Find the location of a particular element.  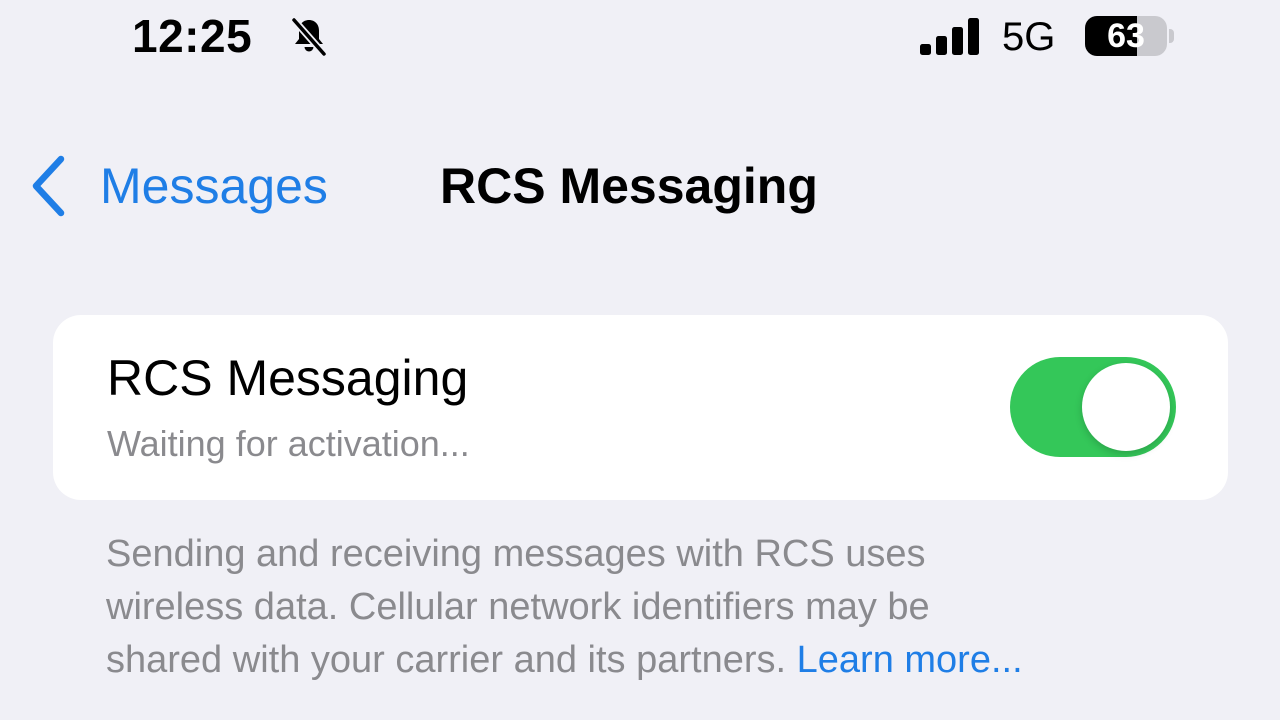

battery-percent: 63 is located at coordinates (1126, 36).